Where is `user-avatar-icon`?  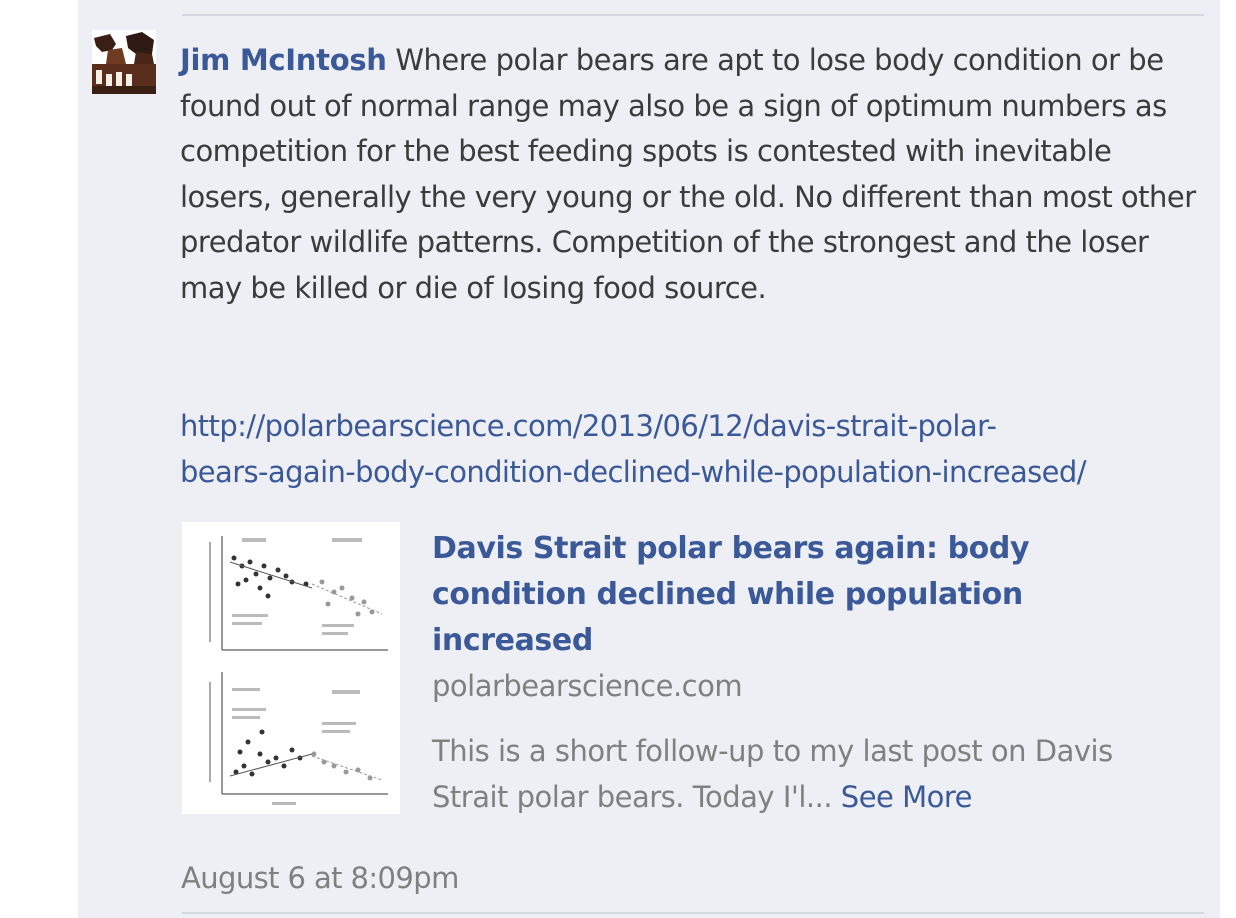 user-avatar-icon is located at coordinates (124, 62).